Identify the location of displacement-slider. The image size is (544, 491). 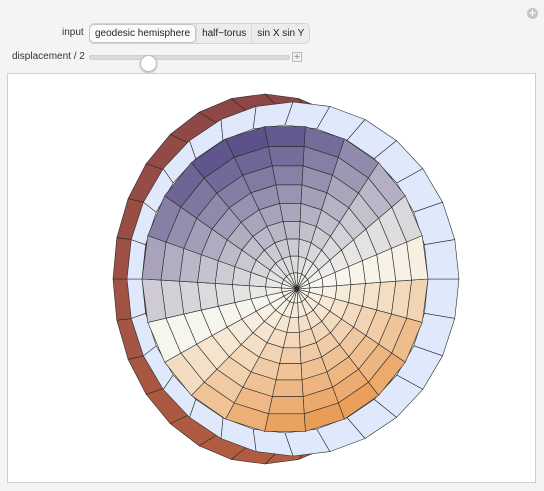
(189, 63).